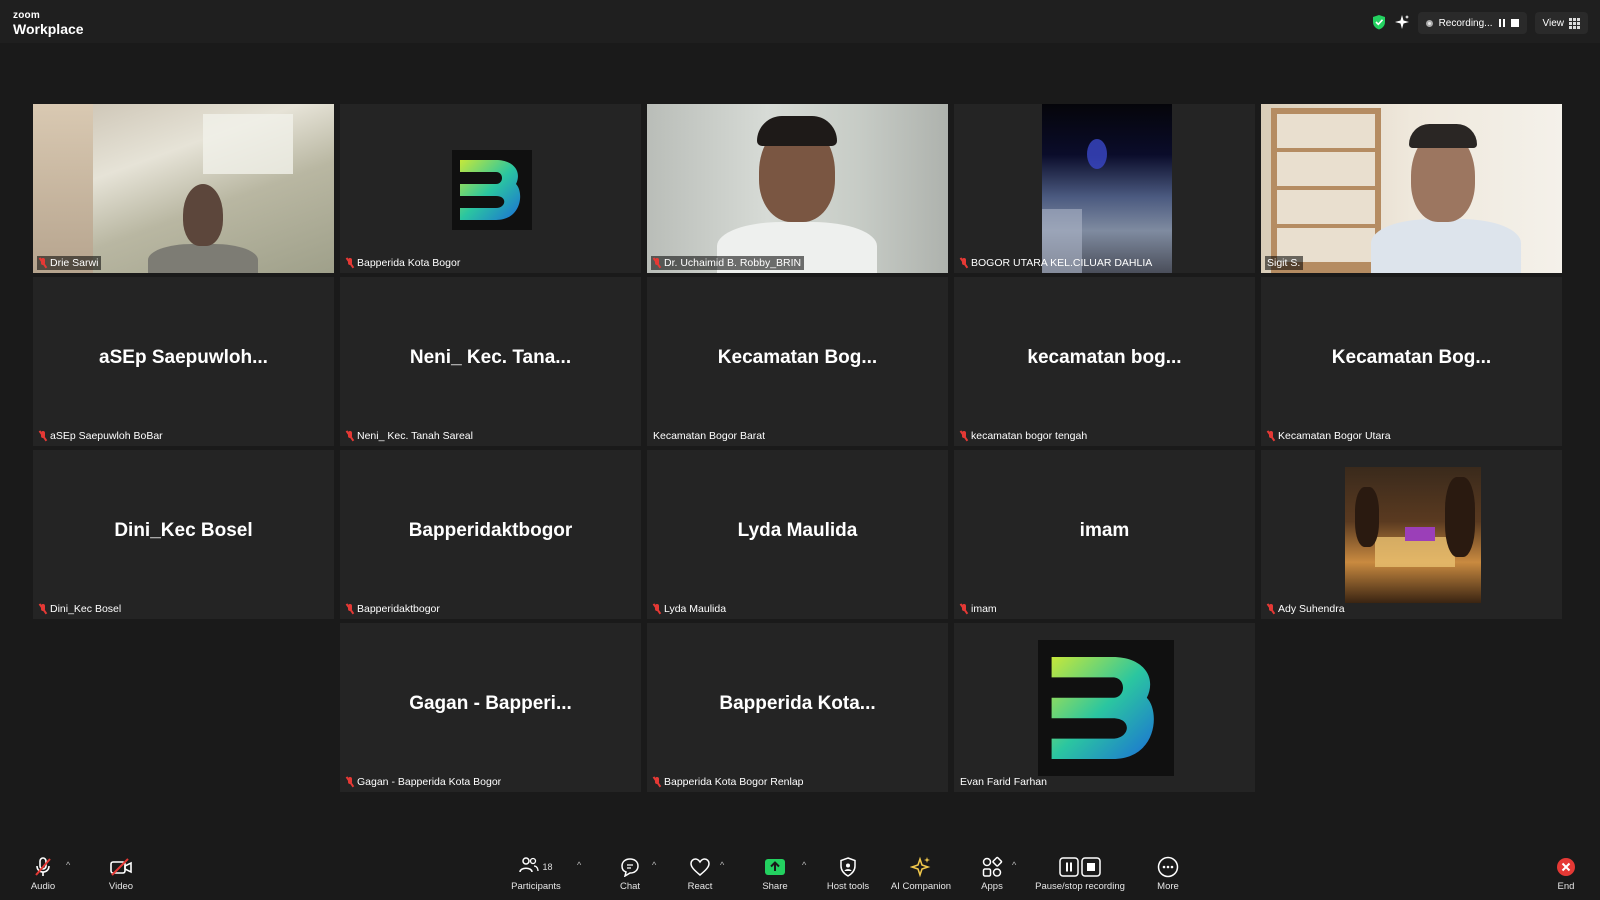 Image resolution: width=1600 pixels, height=900 pixels. I want to click on end-meeting-button: End, so click(1566, 876).